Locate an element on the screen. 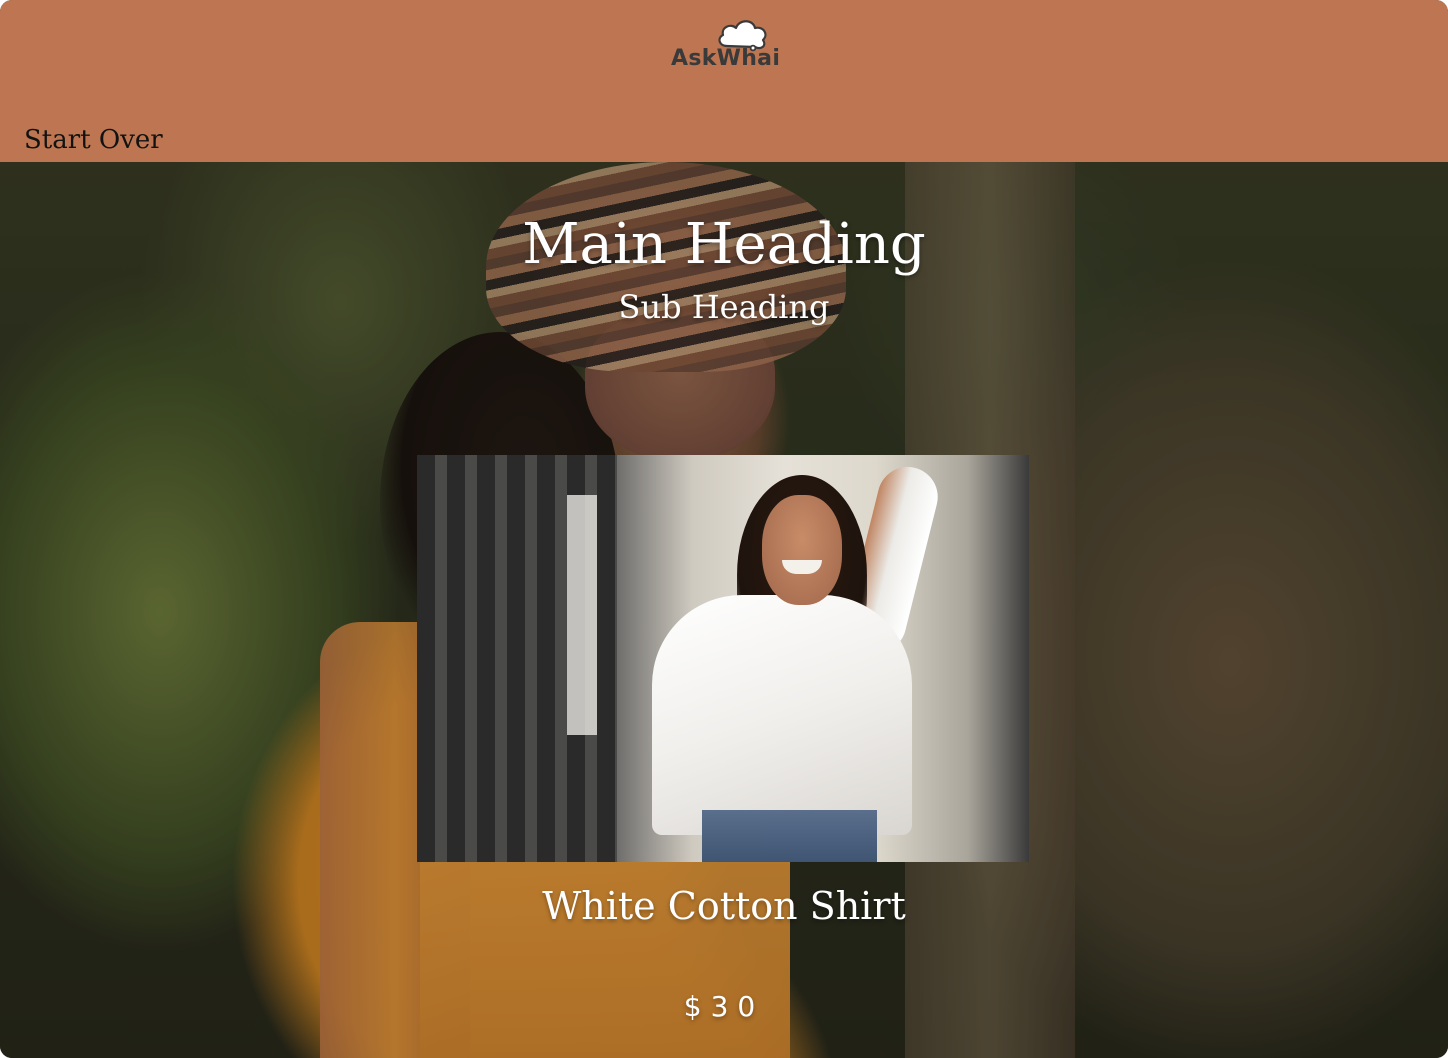 The width and height of the screenshot is (1448, 1058). product-price: $30 is located at coordinates (724, 1006).